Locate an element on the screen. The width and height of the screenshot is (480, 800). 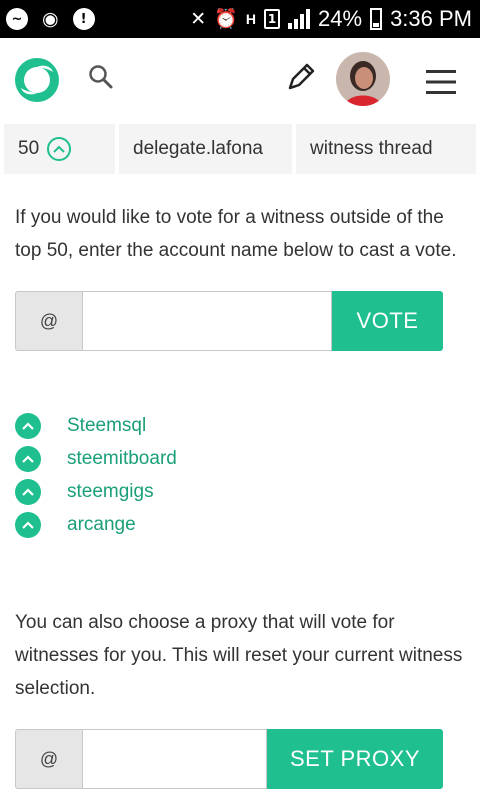
game-controller-icon: ◉ is located at coordinates (50, 19).